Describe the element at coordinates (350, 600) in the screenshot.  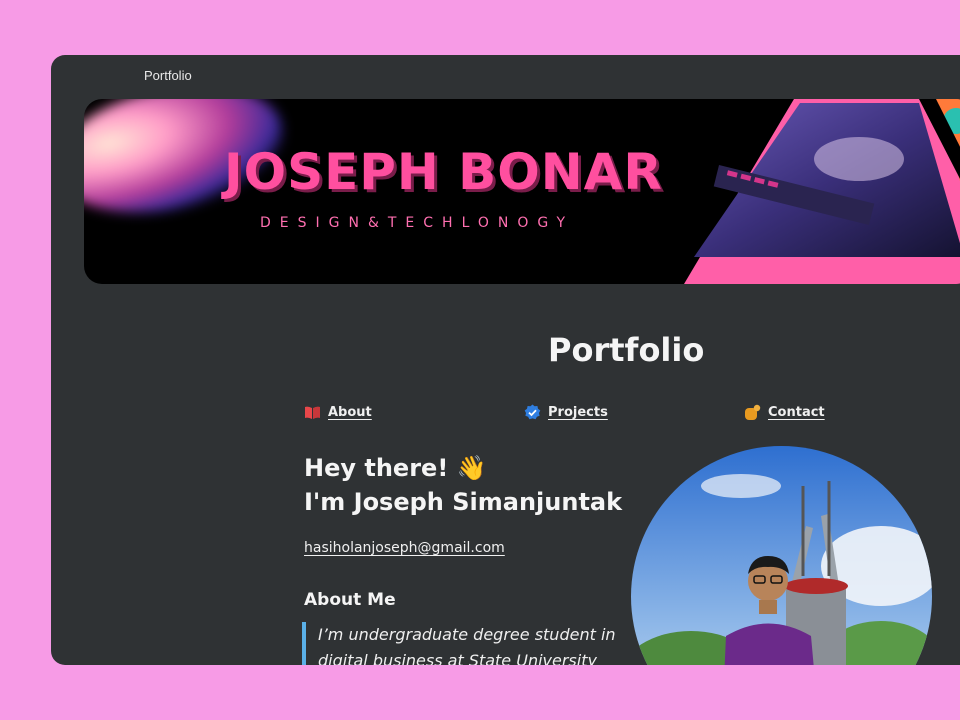
I see `about-heading: About Me` at that location.